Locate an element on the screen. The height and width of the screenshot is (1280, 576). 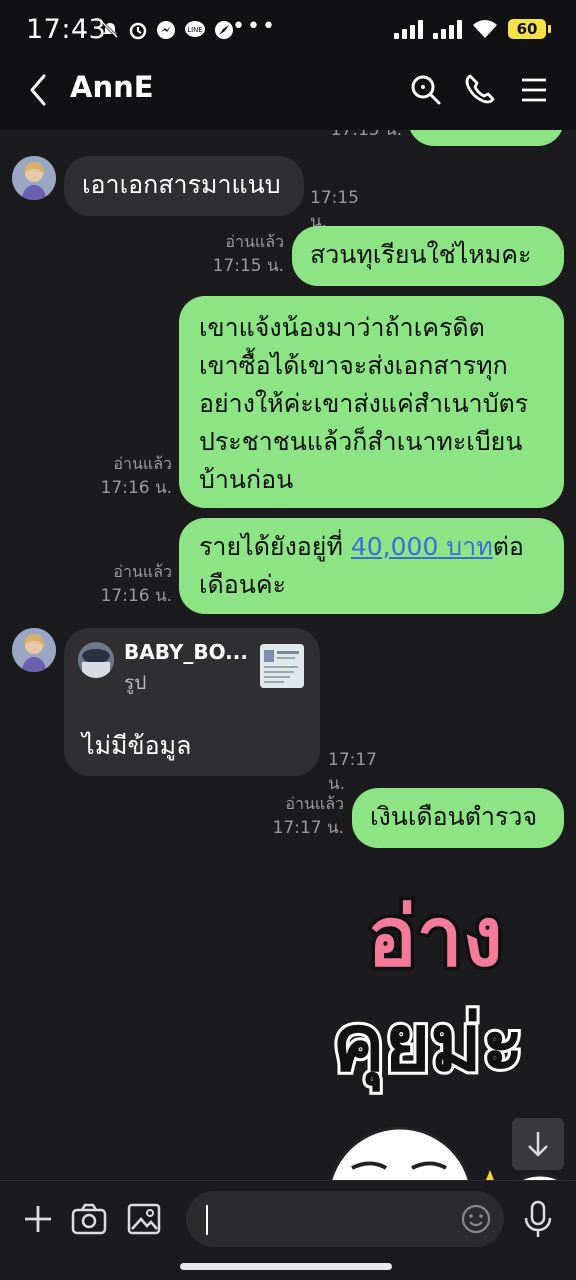
chat-header: AnnE is located at coordinates (288, 90).